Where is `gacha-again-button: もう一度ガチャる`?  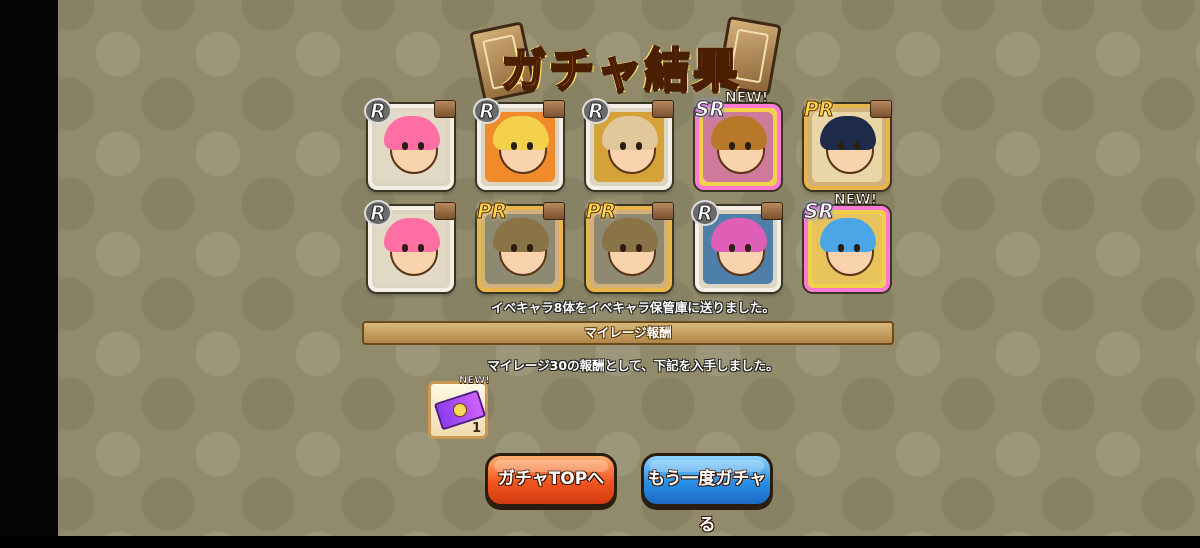
gacha-again-button: もう一度ガチャる is located at coordinates (707, 494).